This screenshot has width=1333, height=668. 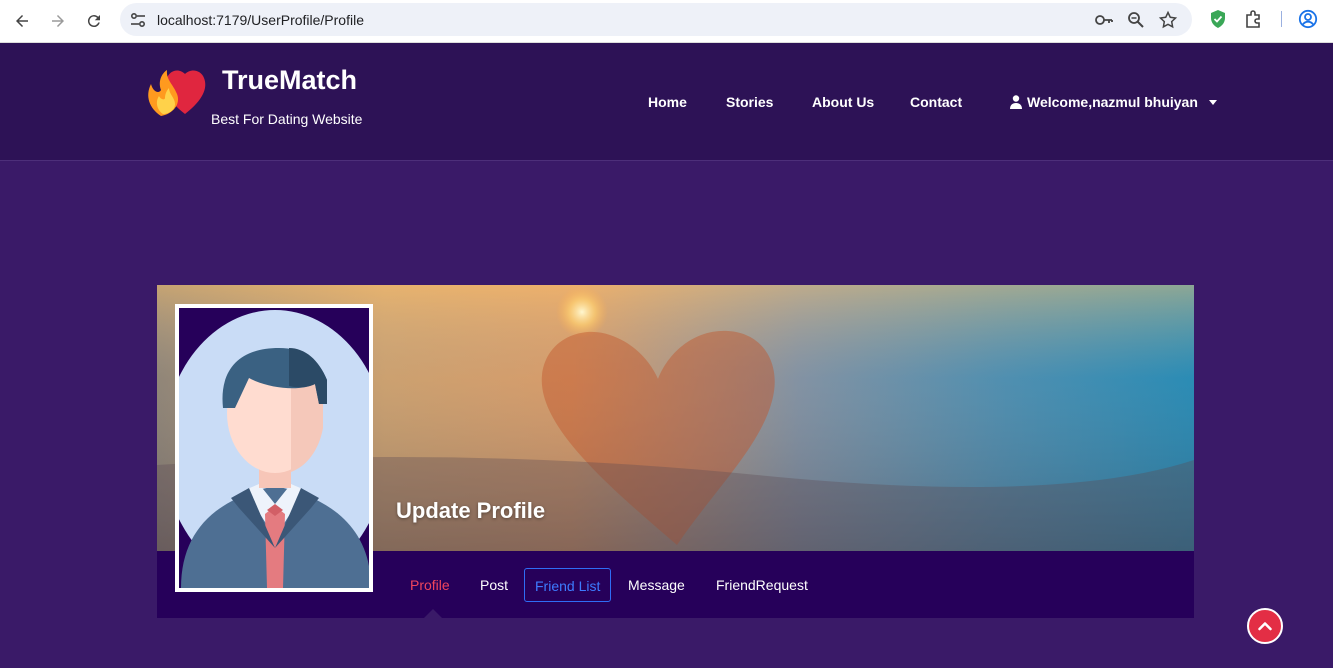 I want to click on user-menu-dropdown: Welcome,nazmul bhuiyan, so click(x=1113, y=102).